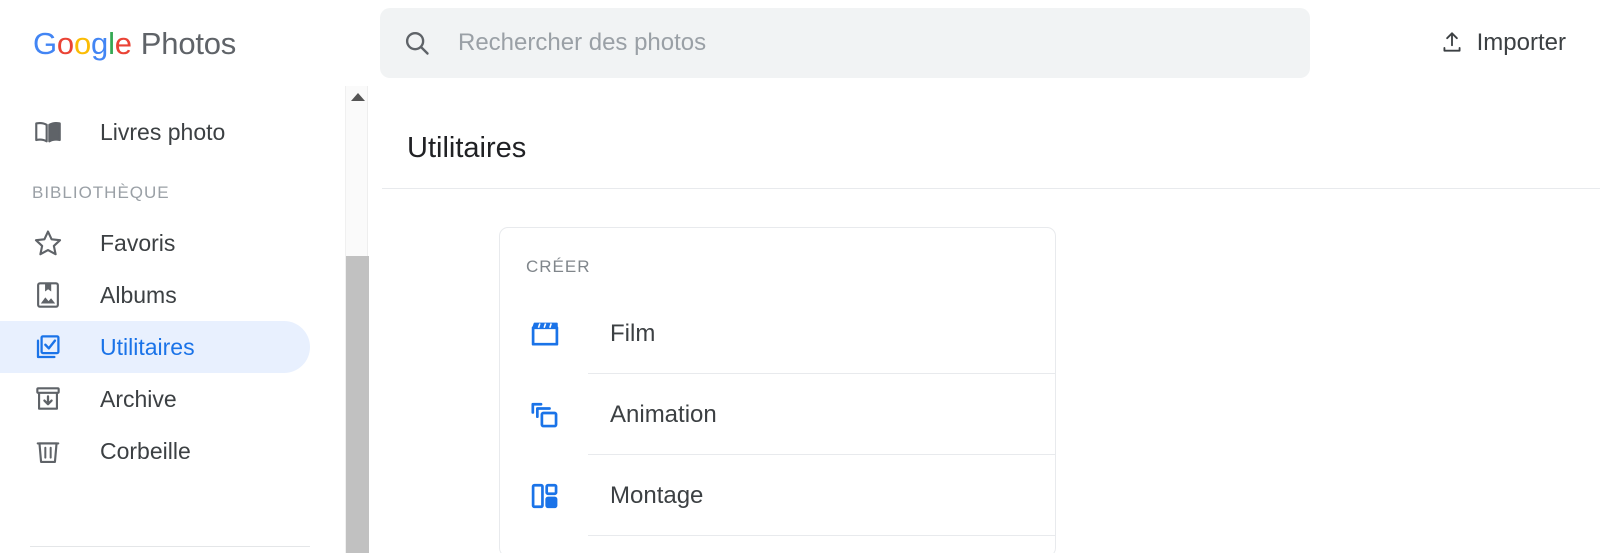 This screenshot has height=553, width=1600. What do you see at coordinates (1521, 42) in the screenshot?
I see `import-button-label: Importer` at bounding box center [1521, 42].